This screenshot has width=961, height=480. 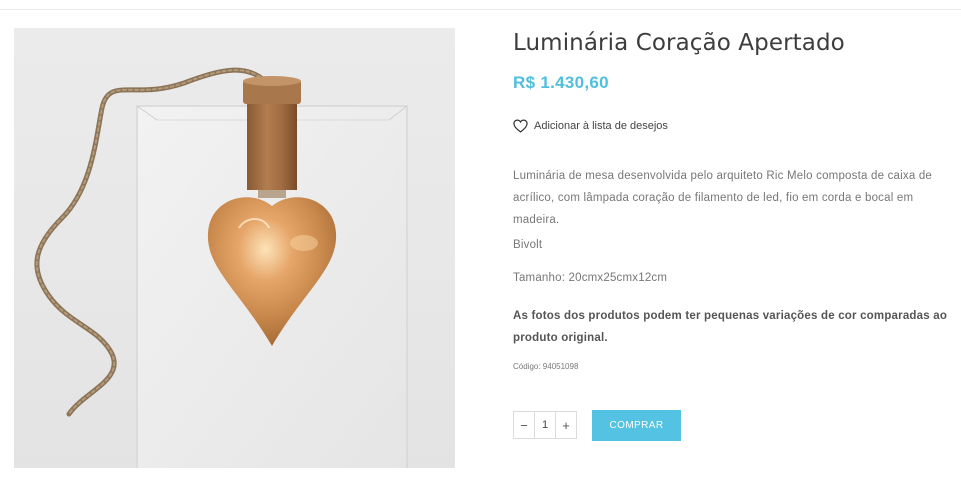 I want to click on quantity-increase-button: +, so click(x=565, y=425).